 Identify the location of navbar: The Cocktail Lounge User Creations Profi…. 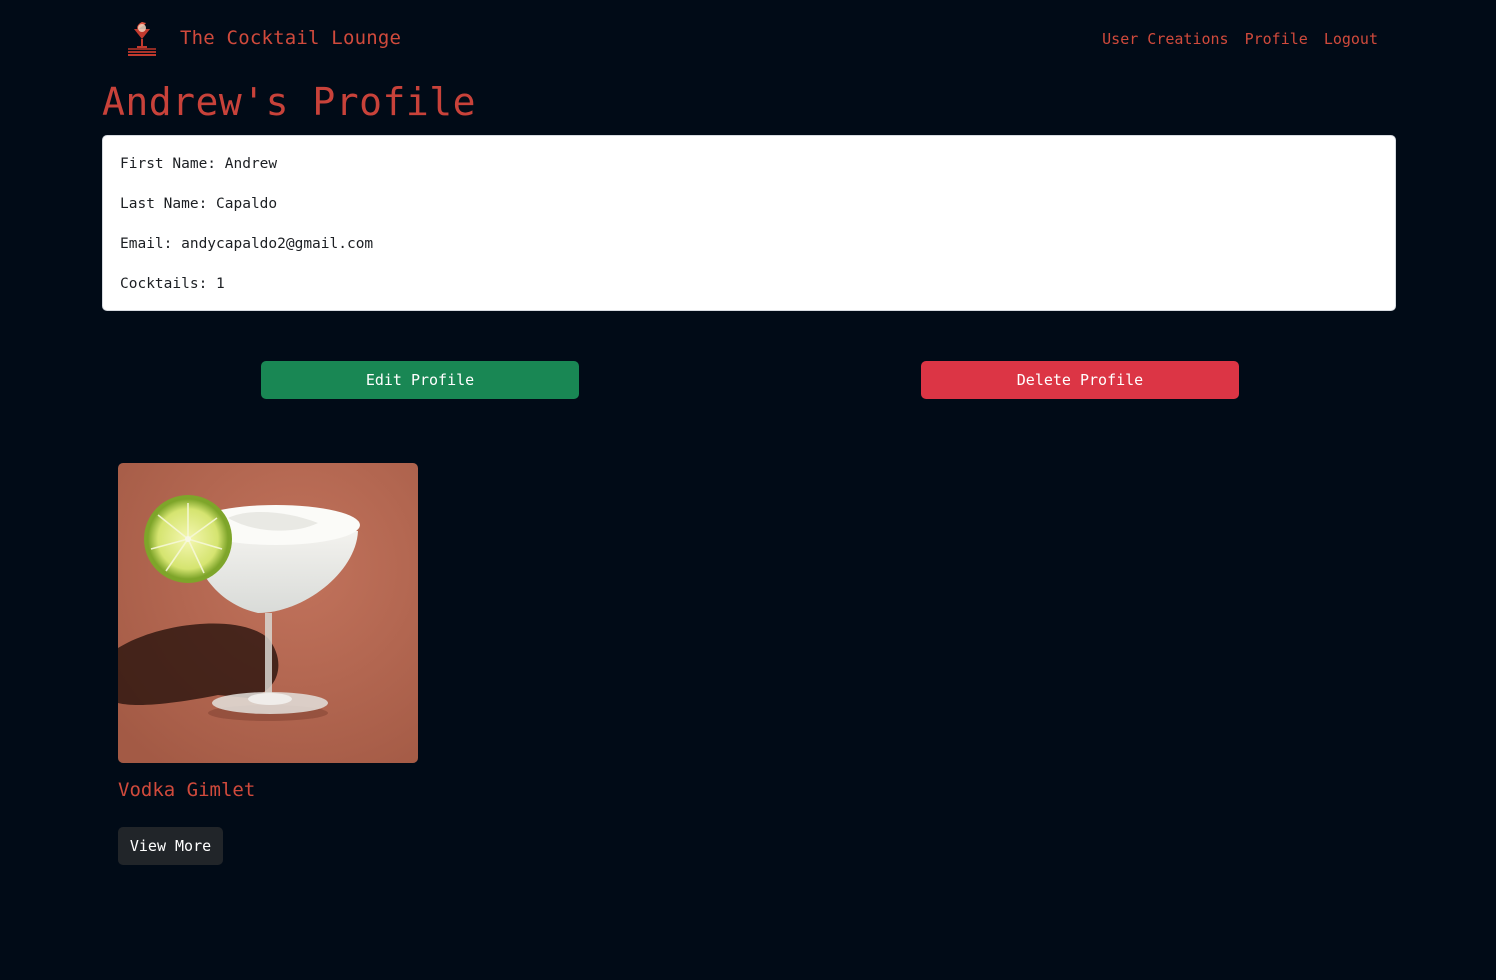
(748, 39).